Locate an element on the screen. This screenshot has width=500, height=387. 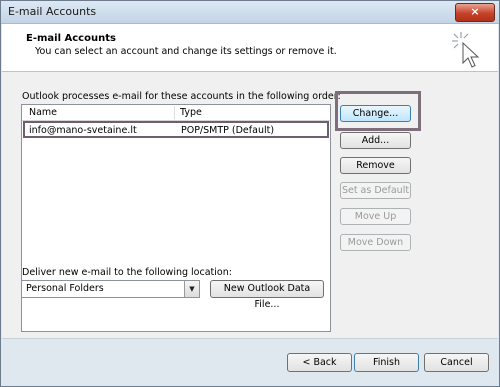
title-bar: E-mail Accounts × is located at coordinates (250, 12).